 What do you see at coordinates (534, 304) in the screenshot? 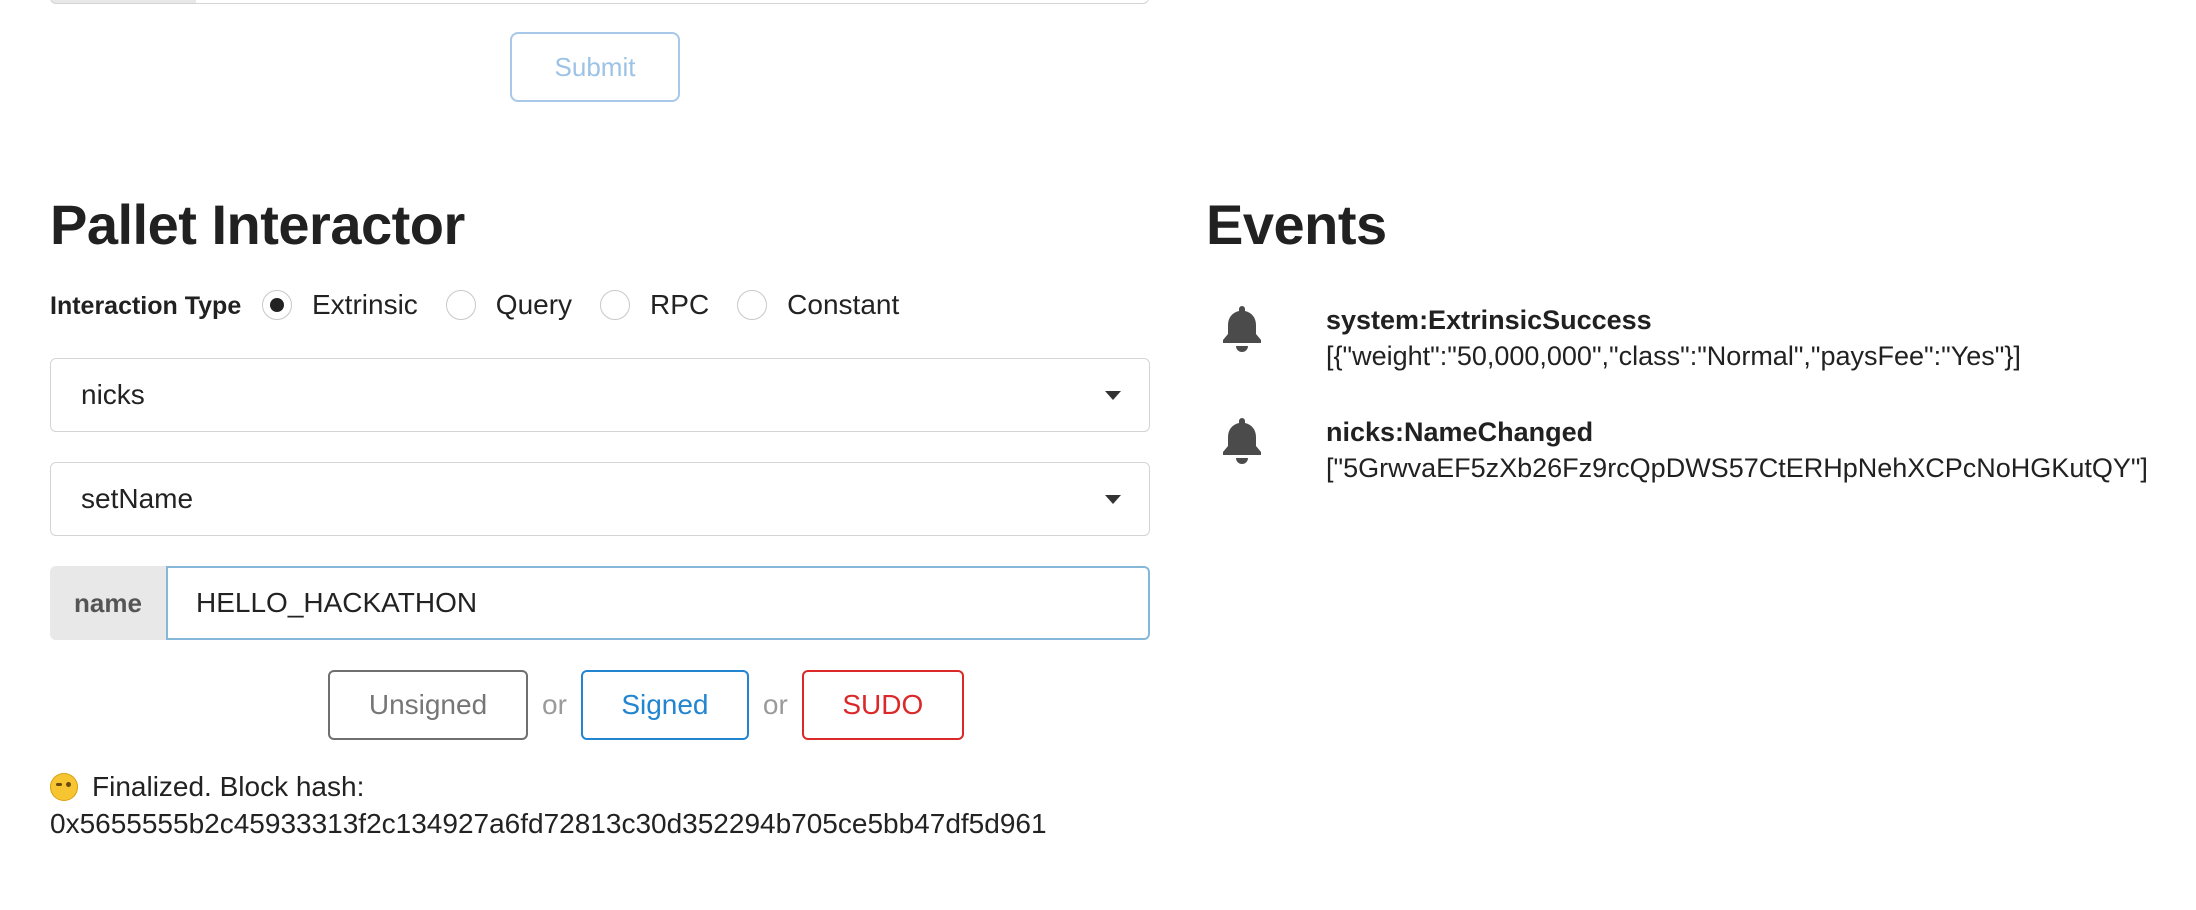
I see `radio-label-query: Query` at bounding box center [534, 304].